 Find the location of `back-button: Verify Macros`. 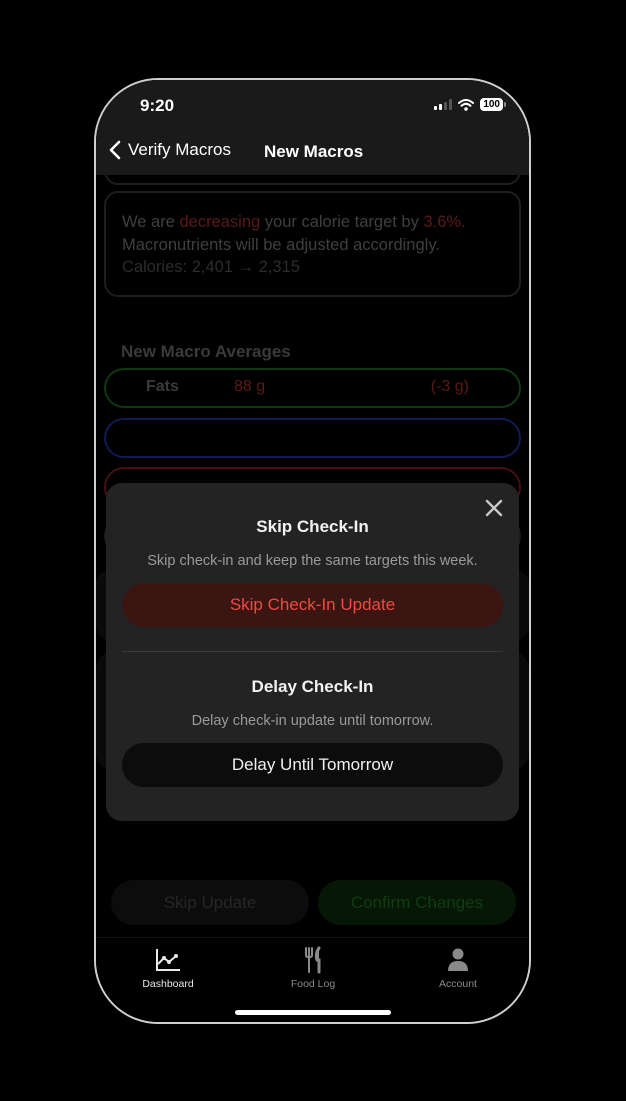

back-button: Verify Macros is located at coordinates (169, 150).